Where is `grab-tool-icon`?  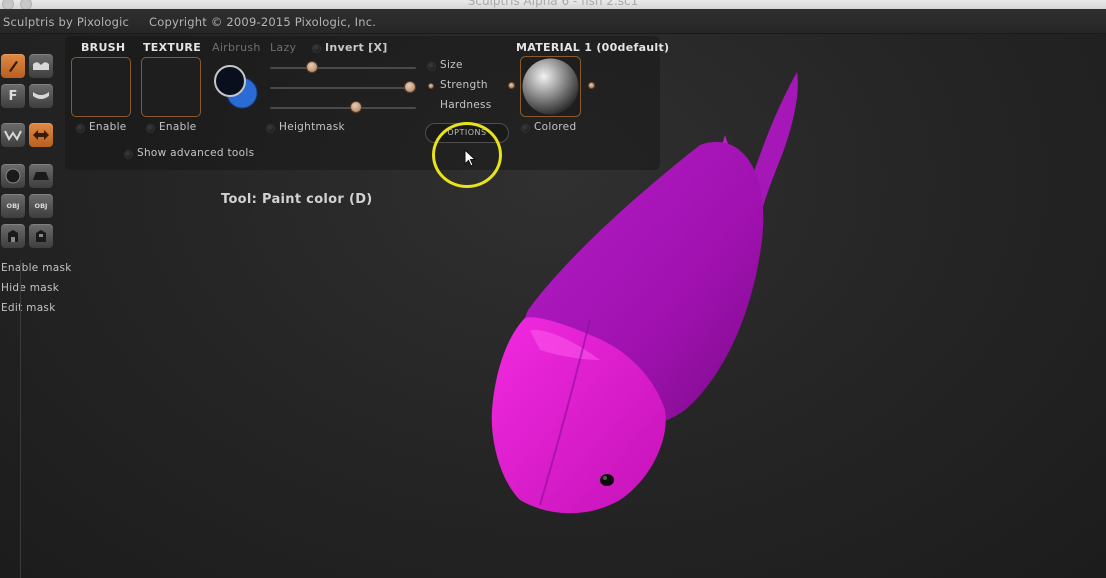
grab-tool-icon is located at coordinates (41, 135).